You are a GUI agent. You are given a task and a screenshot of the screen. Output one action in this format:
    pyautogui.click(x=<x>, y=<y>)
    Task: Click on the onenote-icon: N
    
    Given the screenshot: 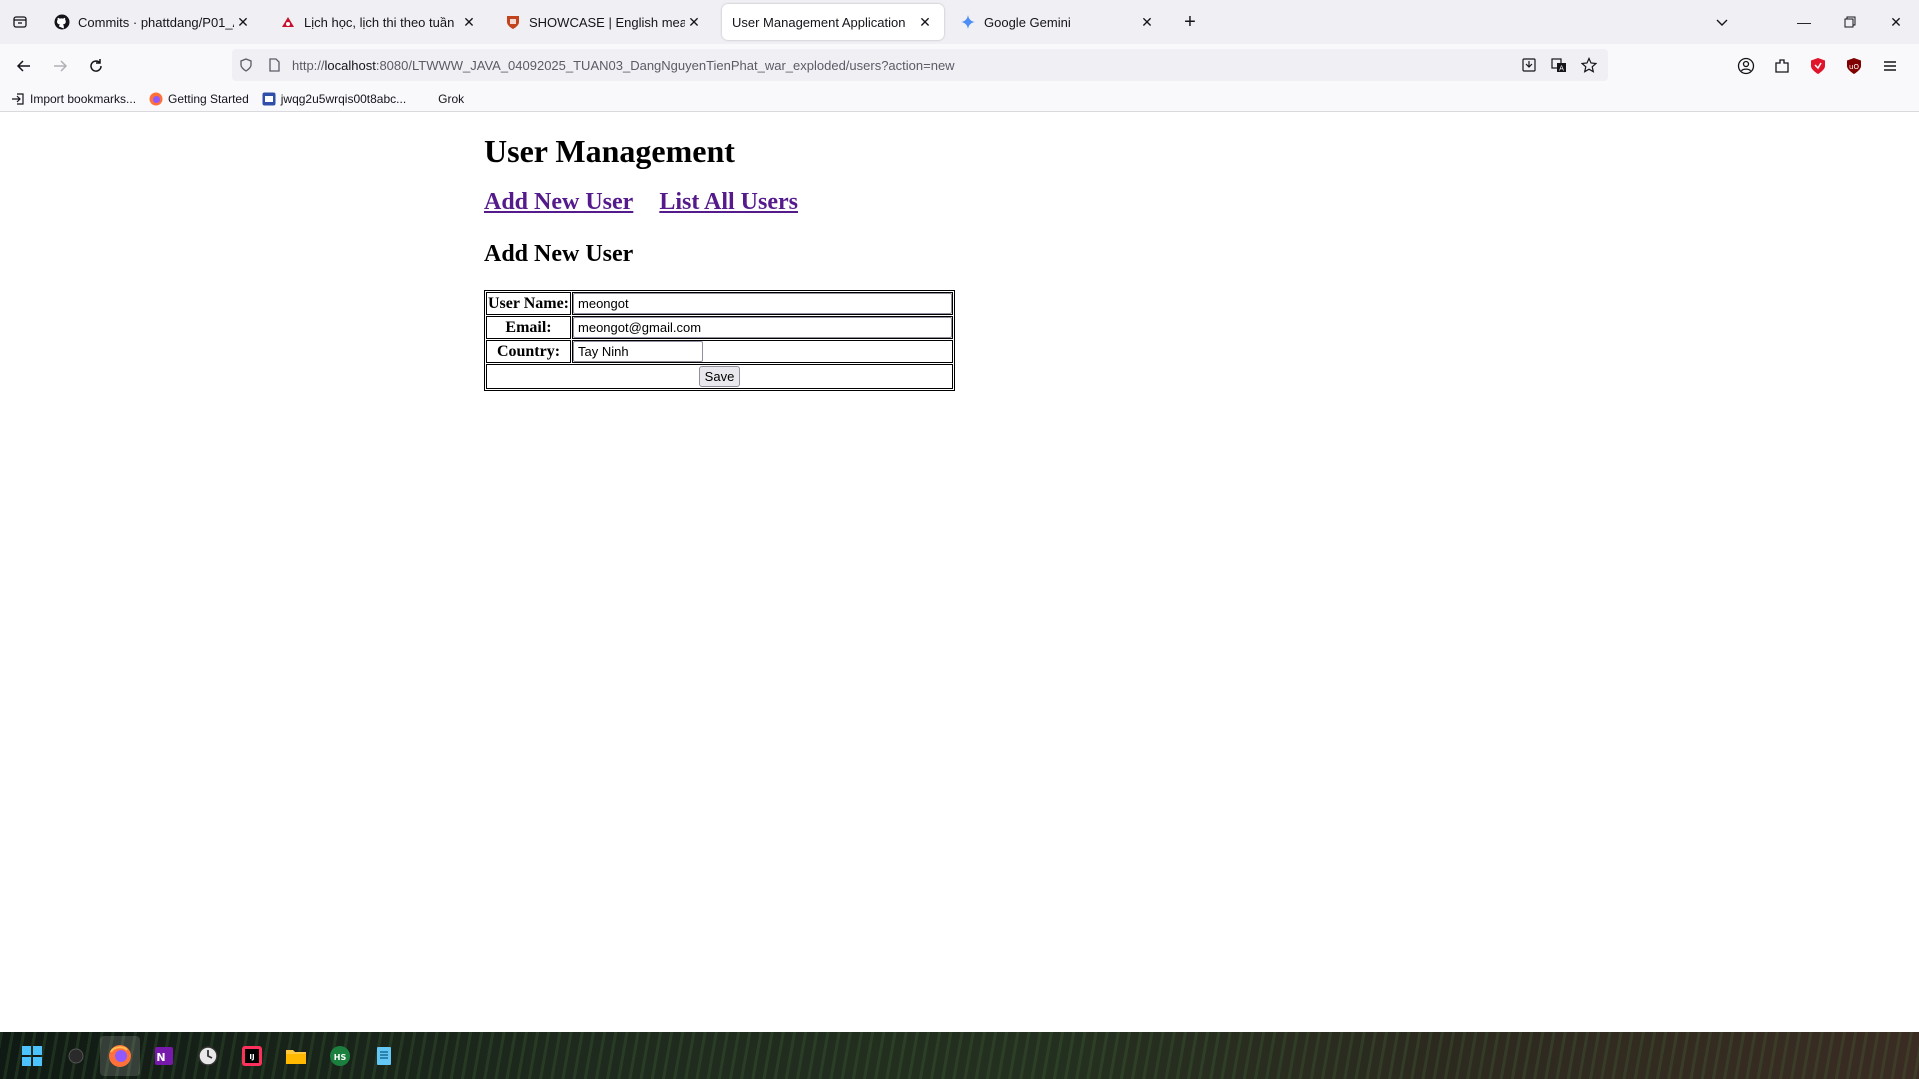 What is the action you would take?
    pyautogui.click(x=164, y=1056)
    